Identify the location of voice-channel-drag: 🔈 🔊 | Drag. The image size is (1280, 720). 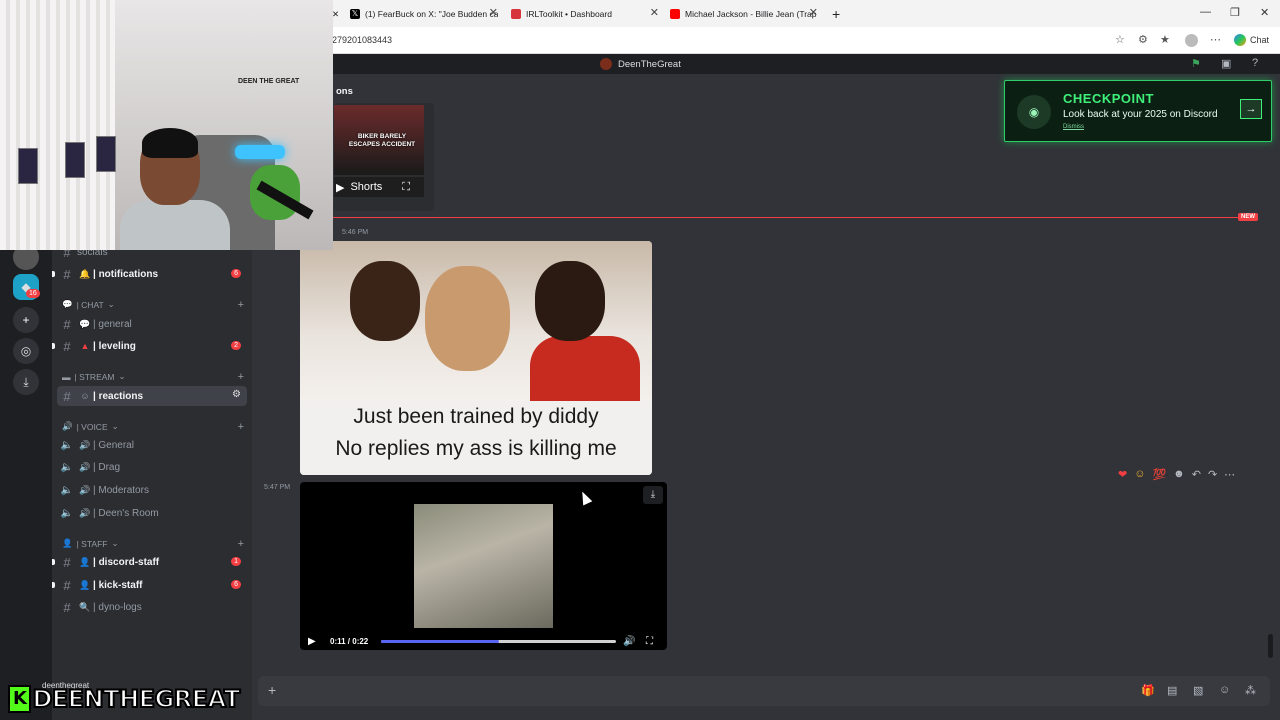
(152, 467).